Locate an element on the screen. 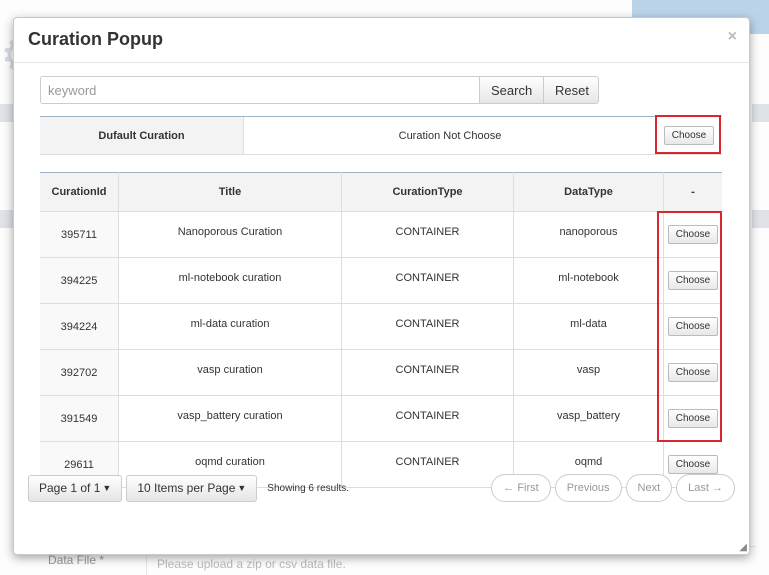  results-count: Showing 6 results. is located at coordinates (308, 488).